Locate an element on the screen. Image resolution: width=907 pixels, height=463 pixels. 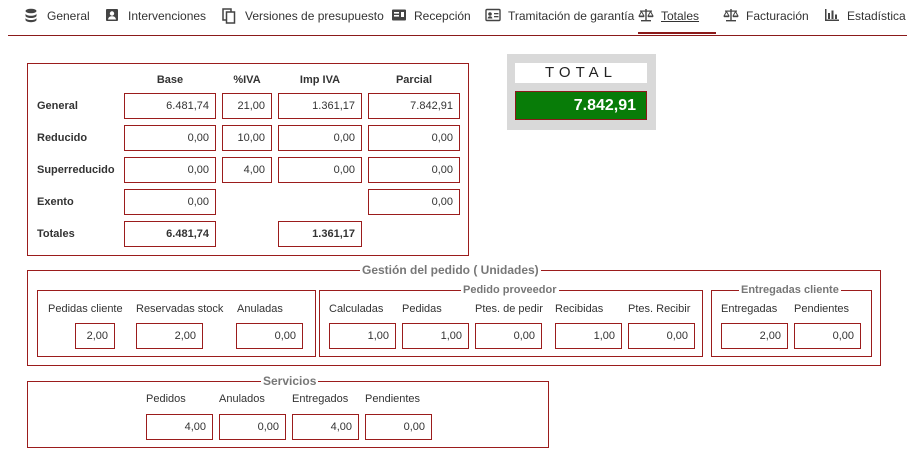
calculadas-label: Calculadas is located at coordinates (356, 309).